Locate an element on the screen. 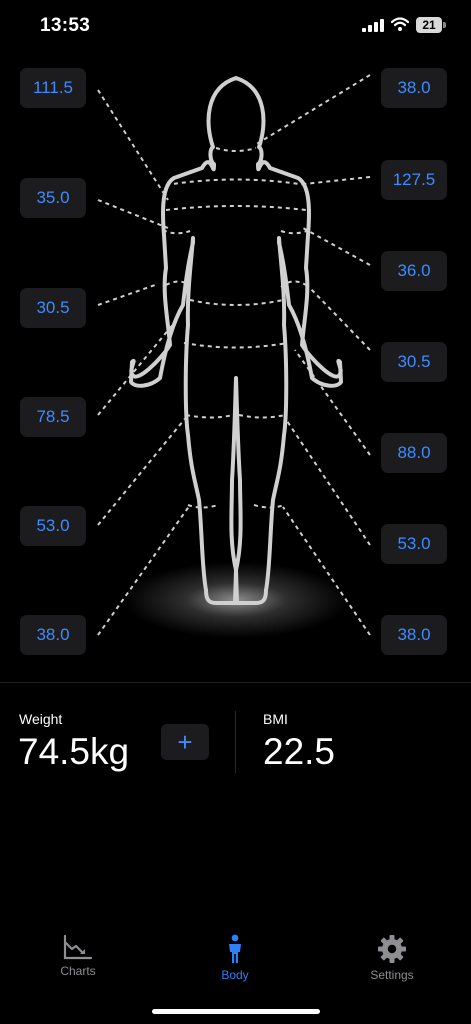 The width and height of the screenshot is (471, 1024). measurement-neck: 111.5 is located at coordinates (53, 88).